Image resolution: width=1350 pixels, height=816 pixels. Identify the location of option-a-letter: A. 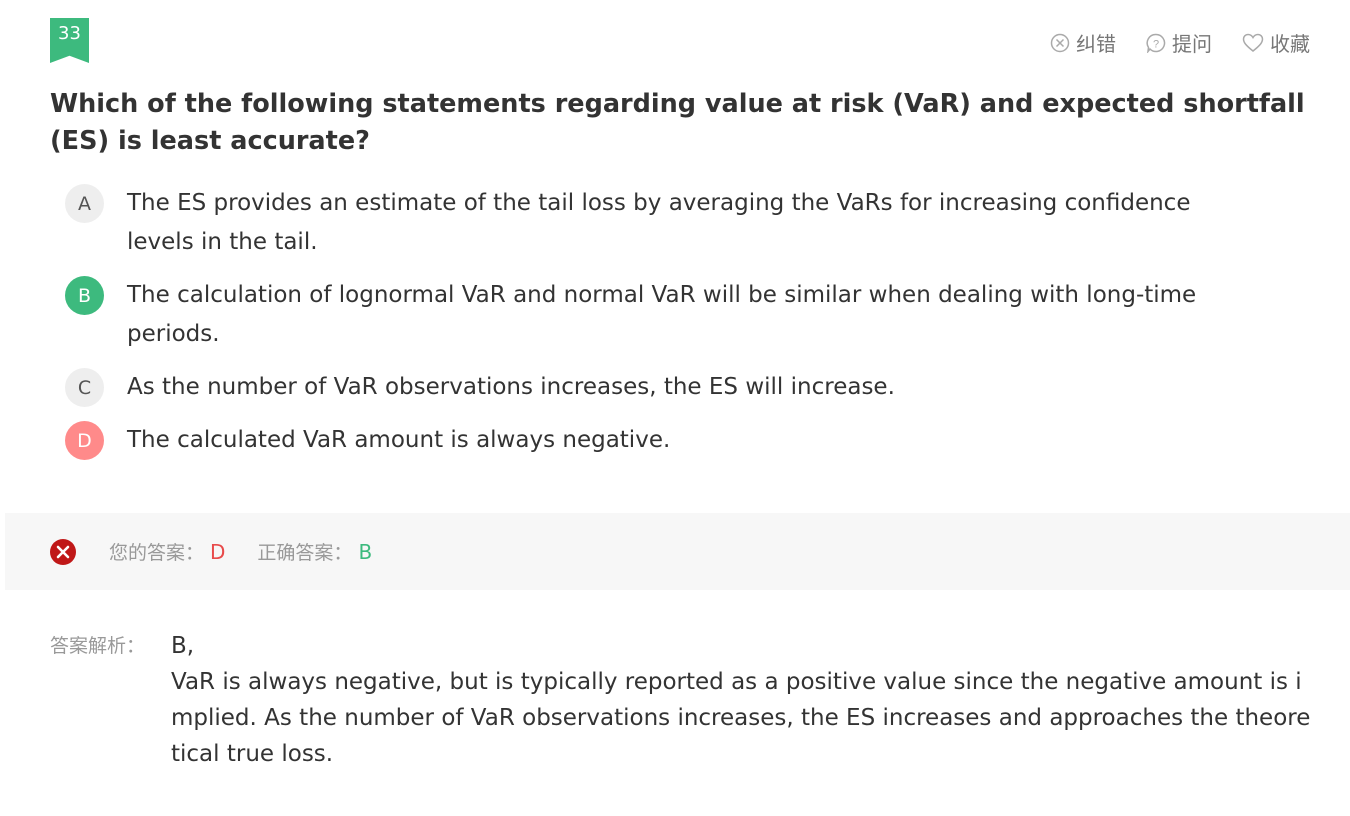
(84, 203).